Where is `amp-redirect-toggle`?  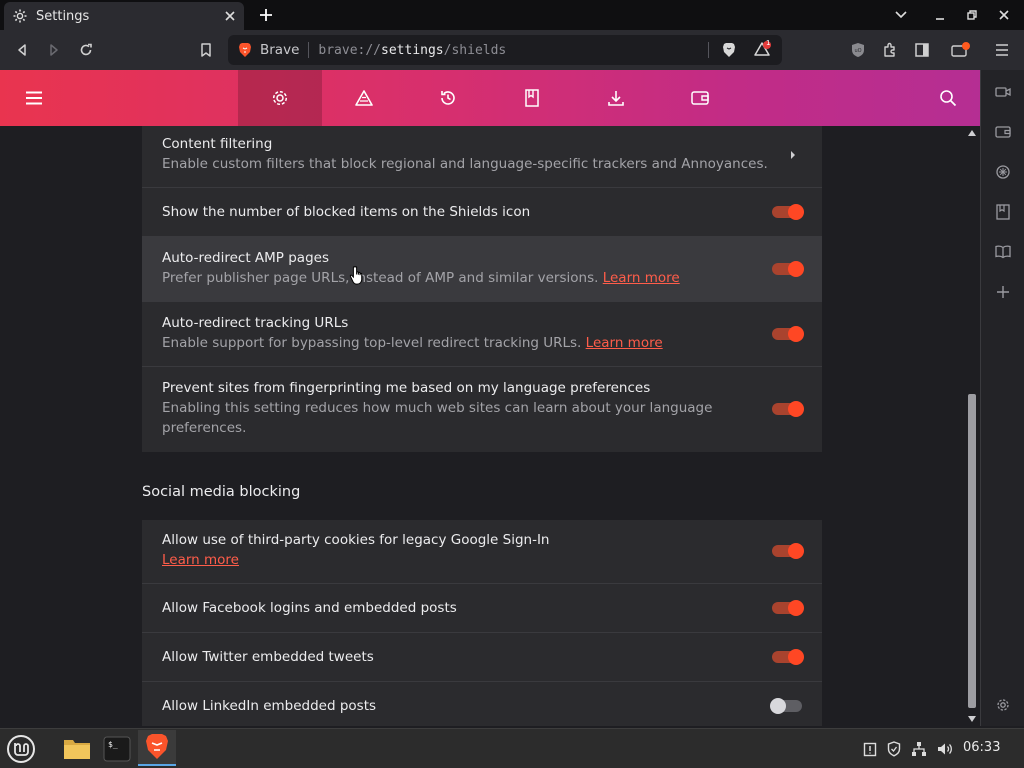
amp-redirect-toggle is located at coordinates (788, 269).